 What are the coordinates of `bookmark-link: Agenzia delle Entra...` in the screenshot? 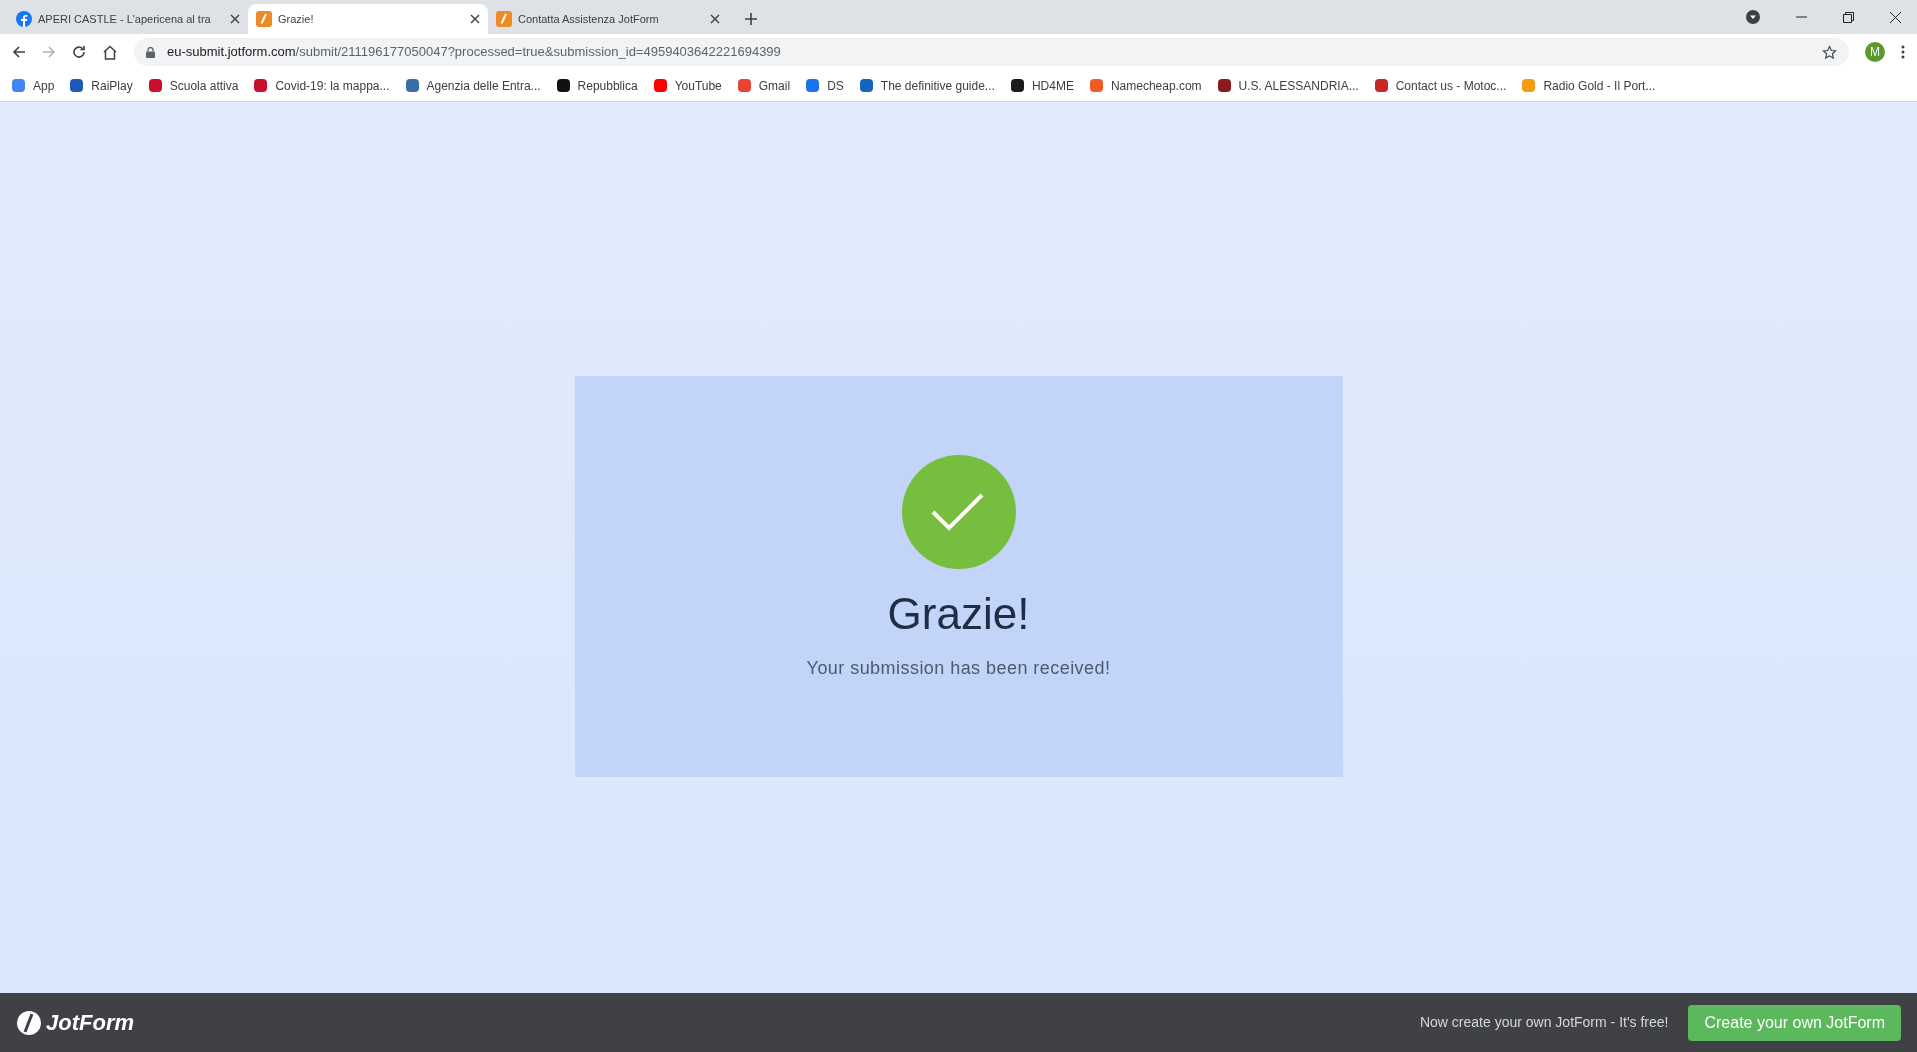 It's located at (473, 85).